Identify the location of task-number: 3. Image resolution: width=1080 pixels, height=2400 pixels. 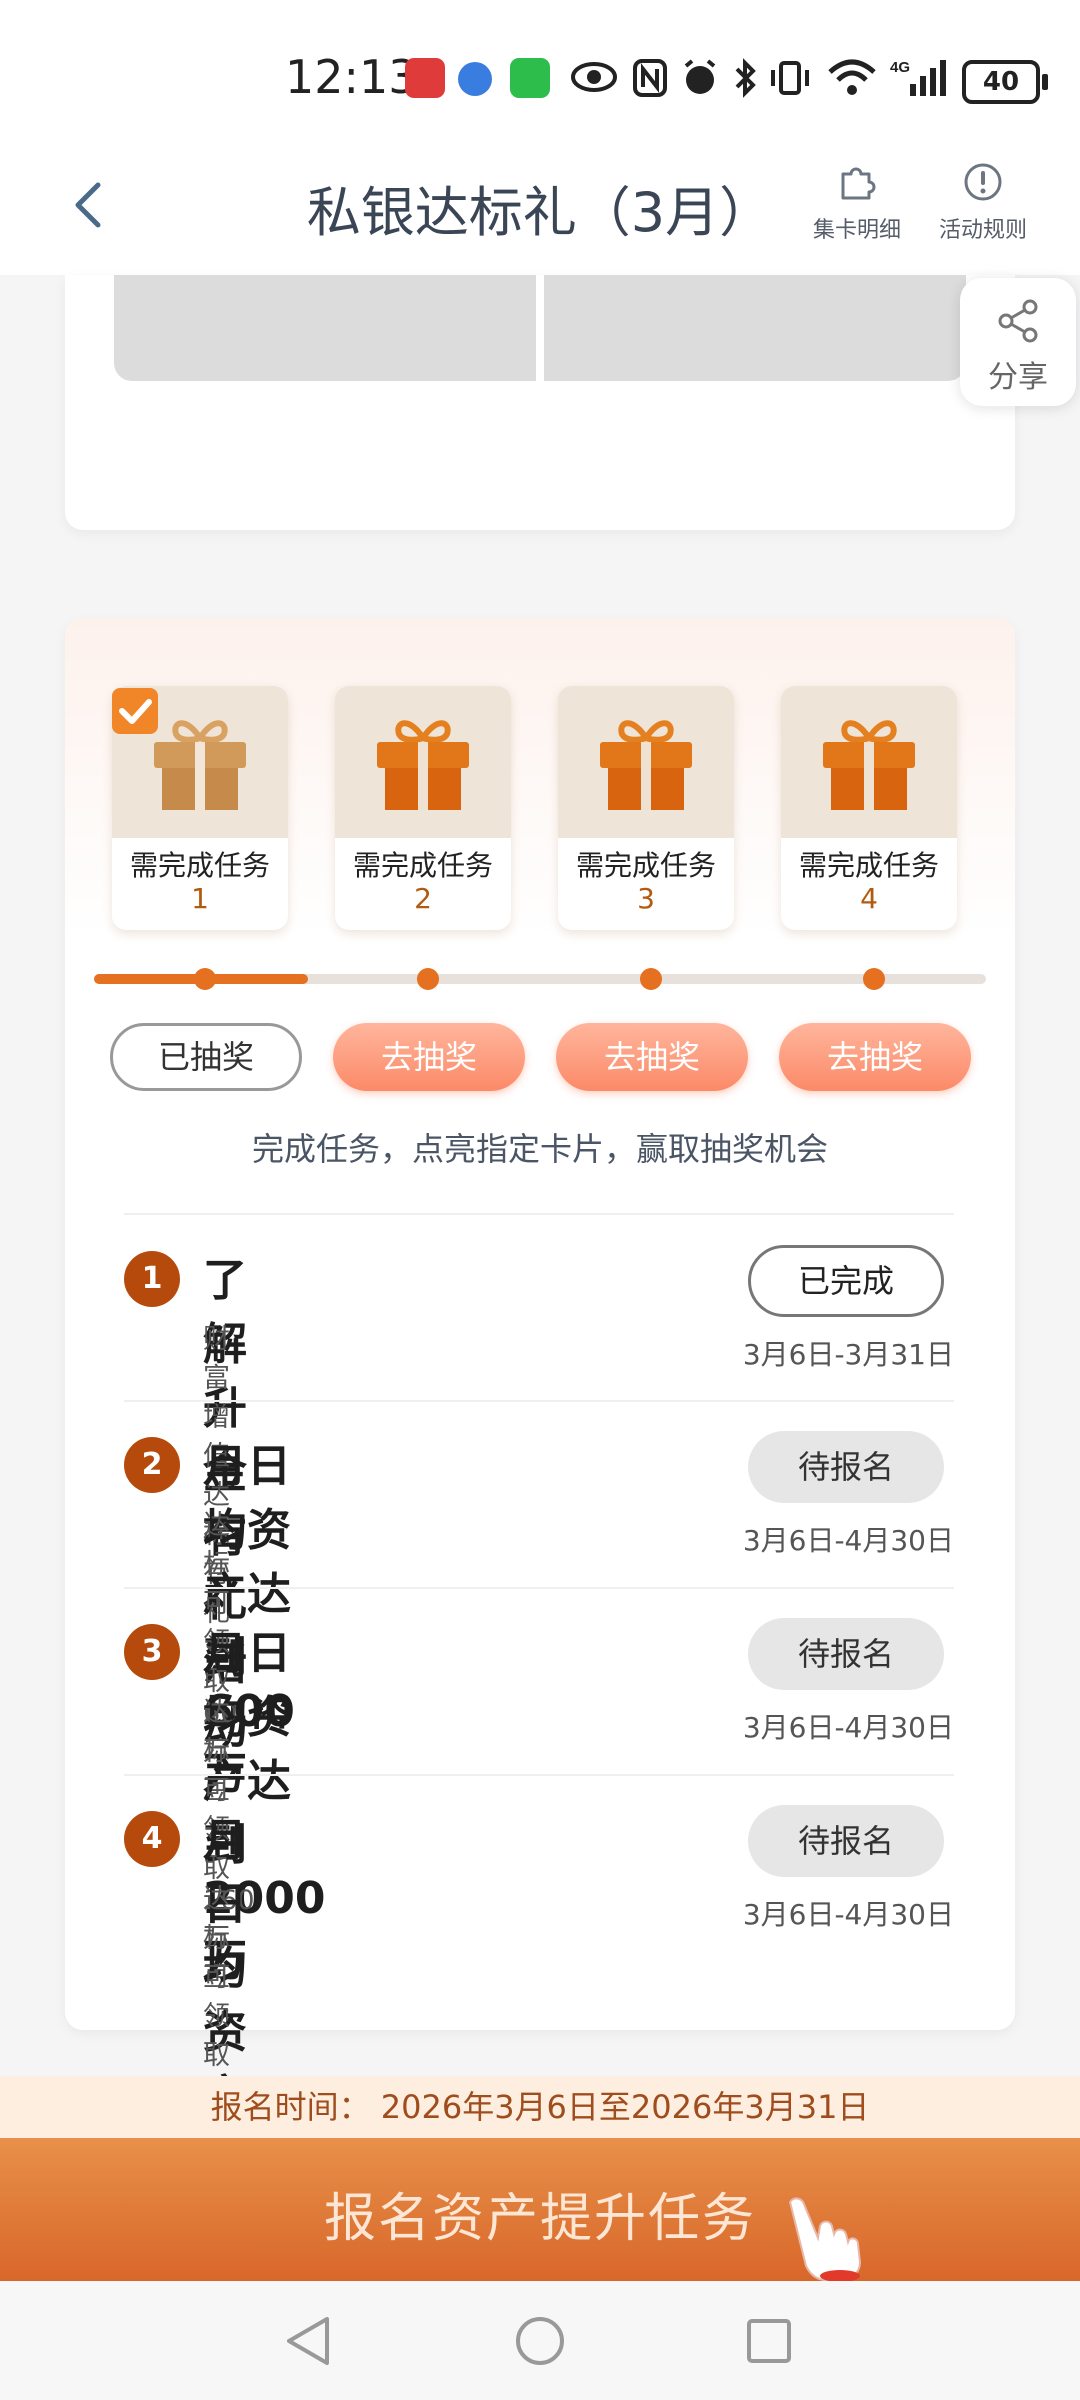
(152, 1652).